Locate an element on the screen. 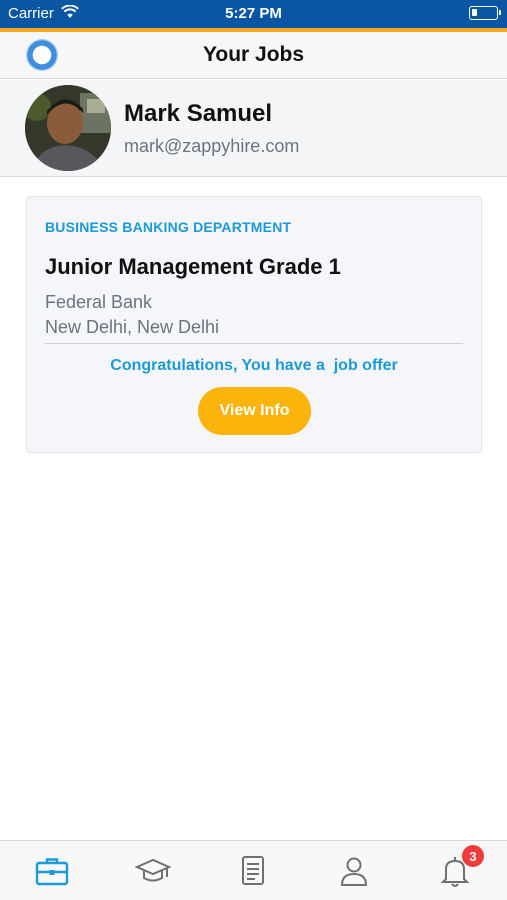 The image size is (507, 900). tab-education is located at coordinates (153, 871).